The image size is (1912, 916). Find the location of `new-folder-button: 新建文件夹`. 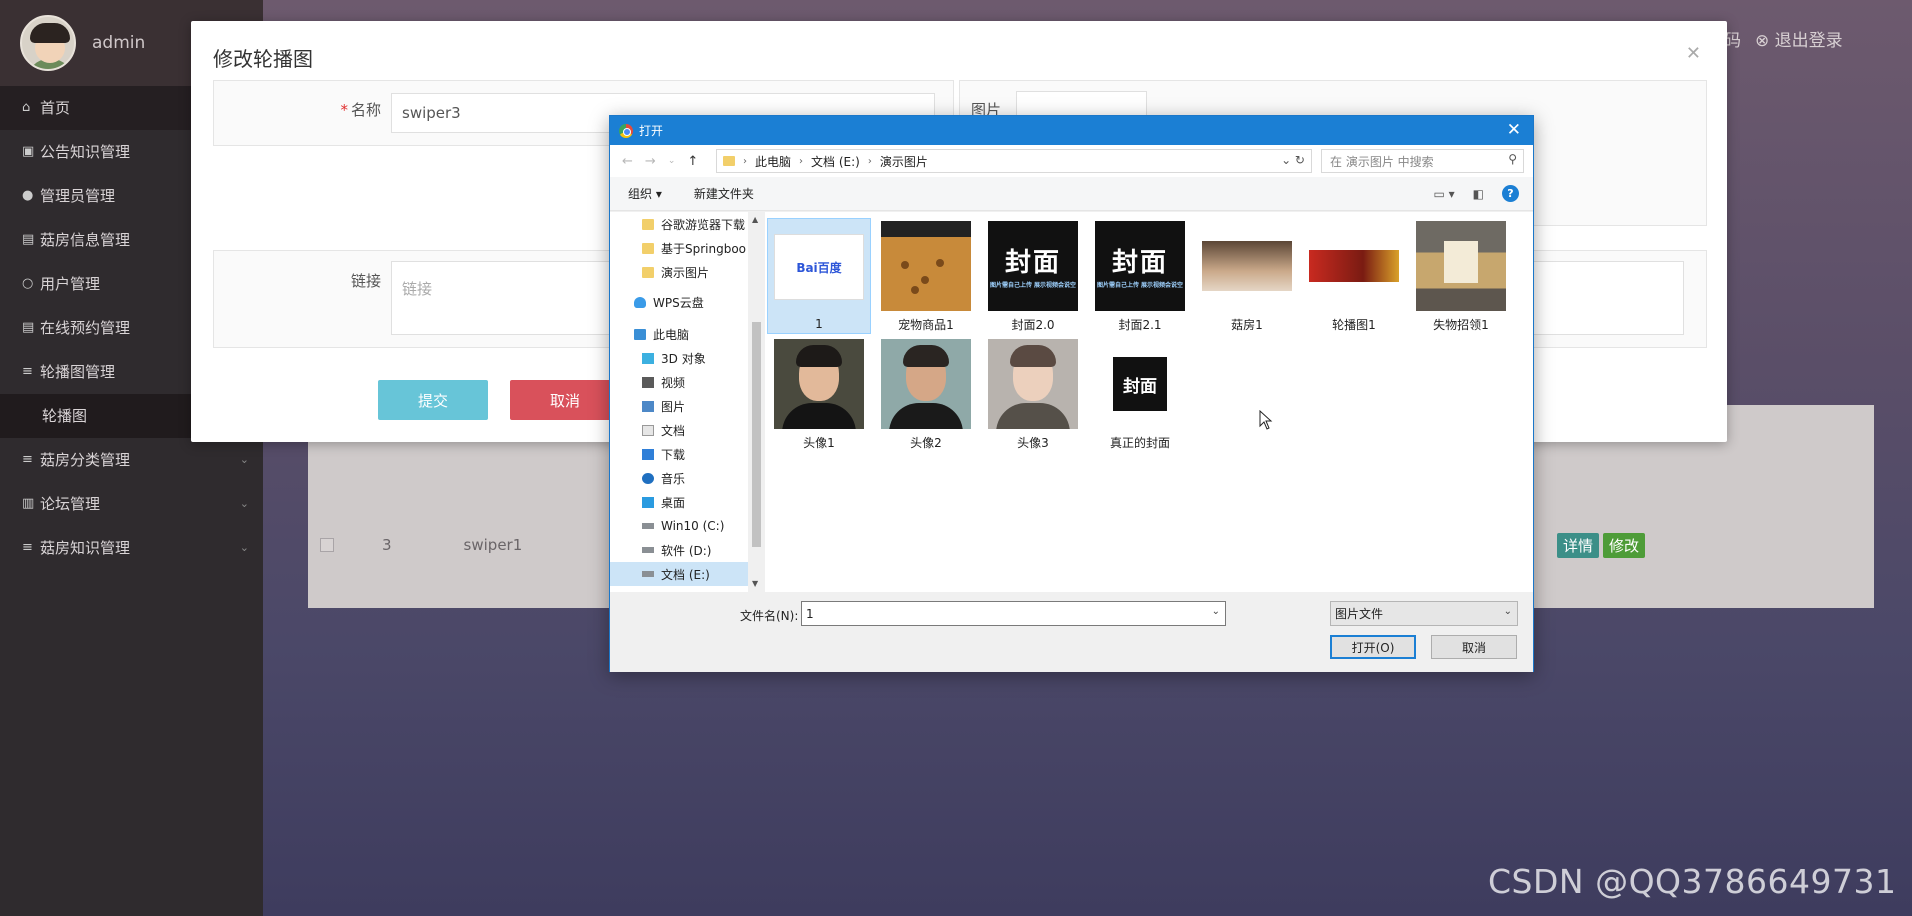

new-folder-button: 新建文件夹 is located at coordinates (724, 193).